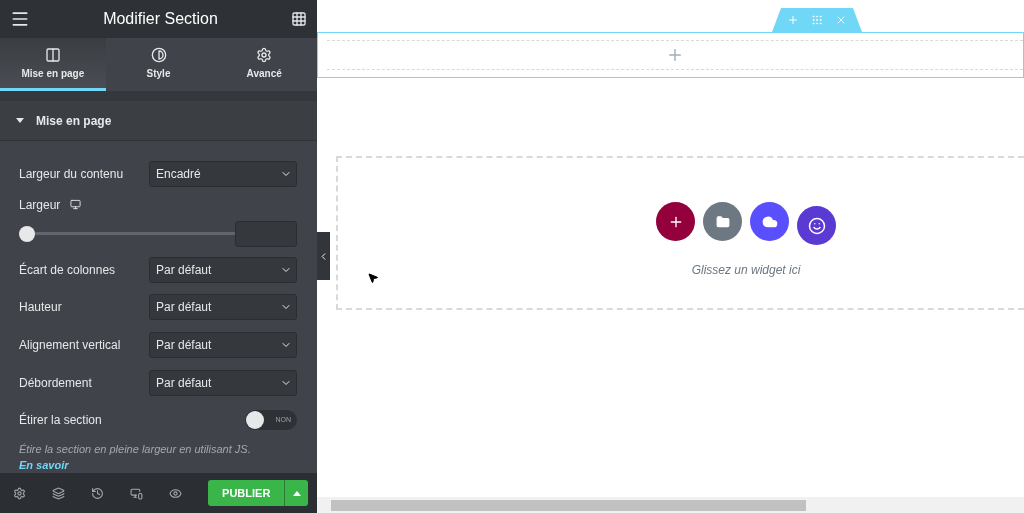 The height and width of the screenshot is (513, 1024). I want to click on panel-title: Modifier Section, so click(160, 19).